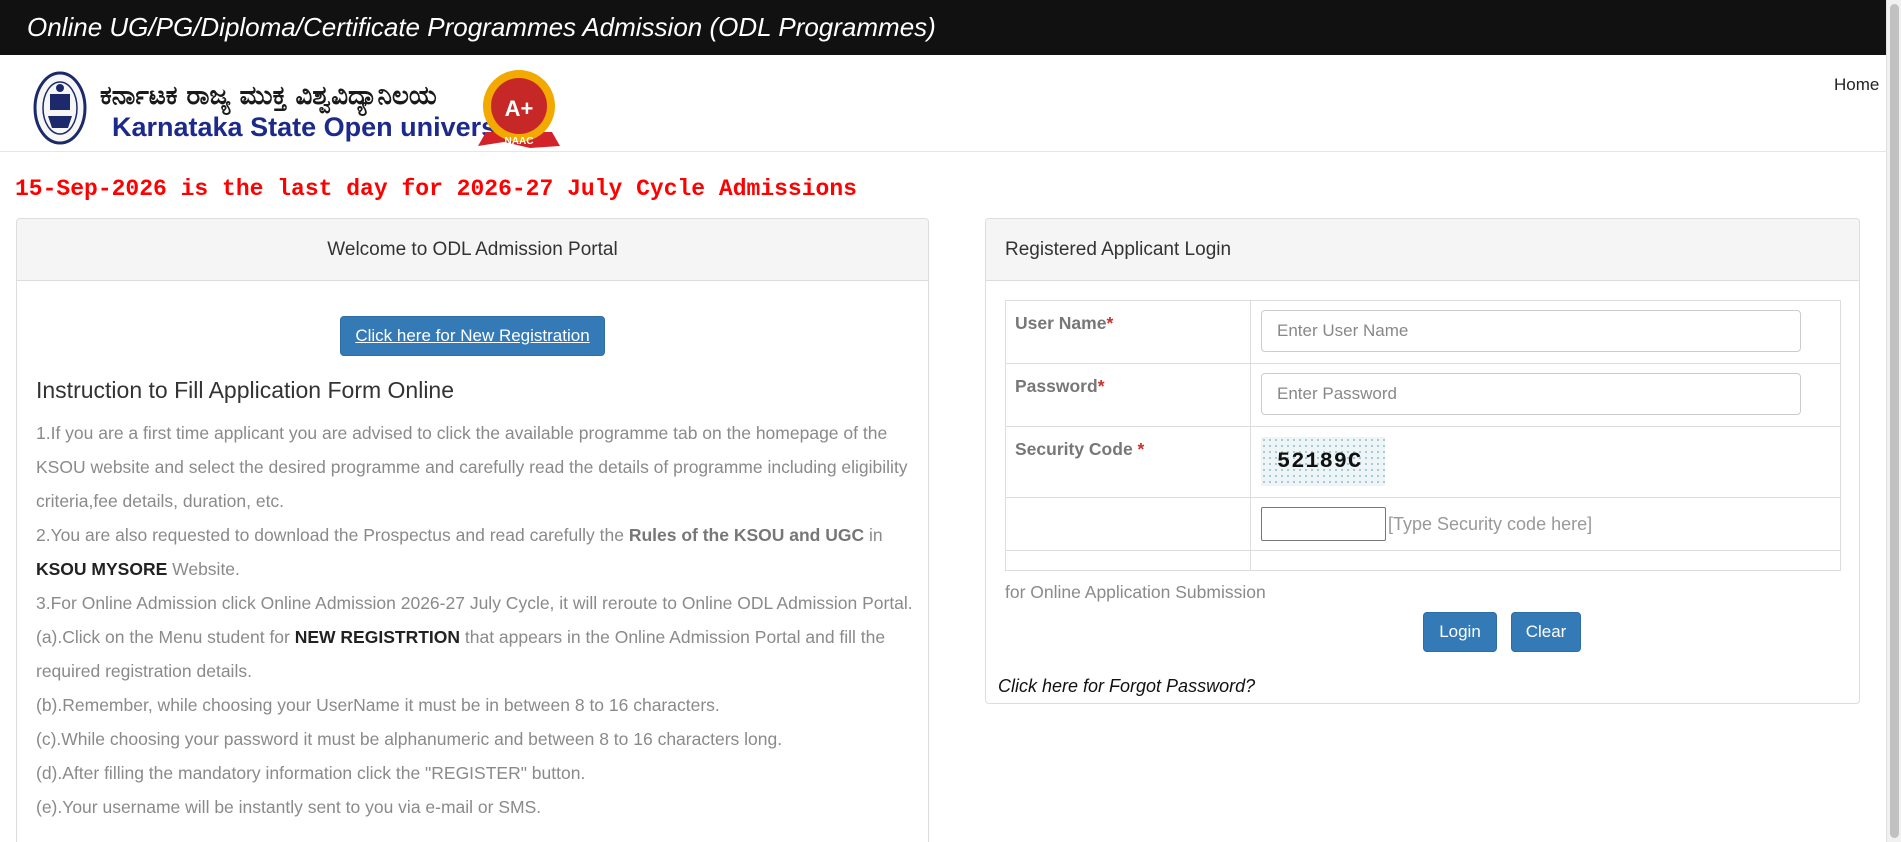 Image resolution: width=1901 pixels, height=842 pixels. What do you see at coordinates (1856, 85) in the screenshot?
I see `nav-home-link: Home` at bounding box center [1856, 85].